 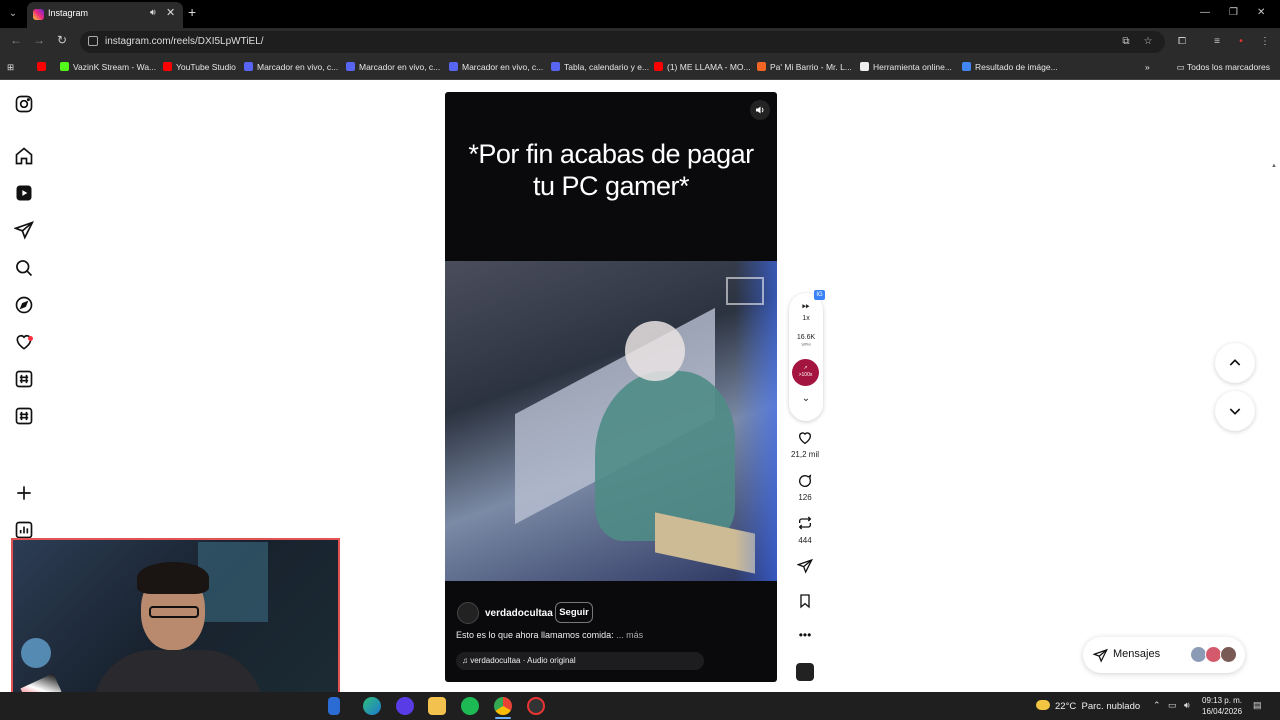 What do you see at coordinates (806, 306) in the screenshot?
I see `fast-forward-icon: ⏩︎` at bounding box center [806, 306].